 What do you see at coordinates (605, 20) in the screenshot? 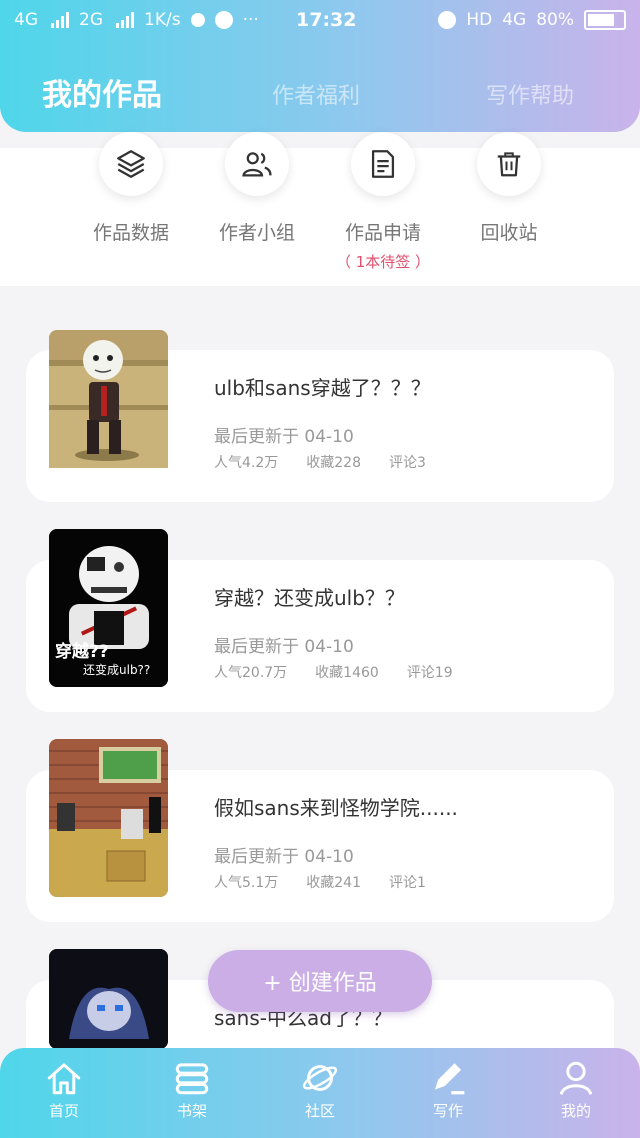
I see `battery-icon` at bounding box center [605, 20].